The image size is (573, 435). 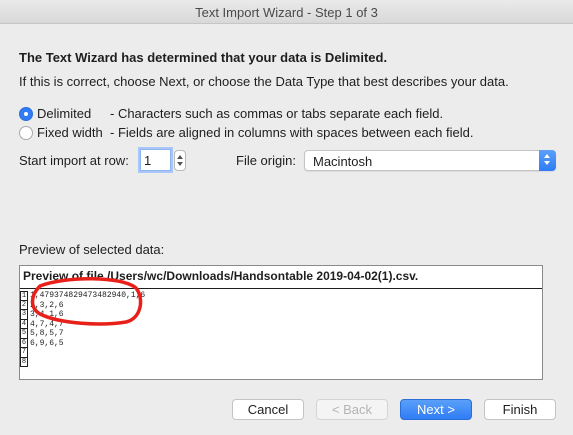 I want to click on window-titlebar: Text Import Wizard - Step 1 of 3, so click(x=286, y=12).